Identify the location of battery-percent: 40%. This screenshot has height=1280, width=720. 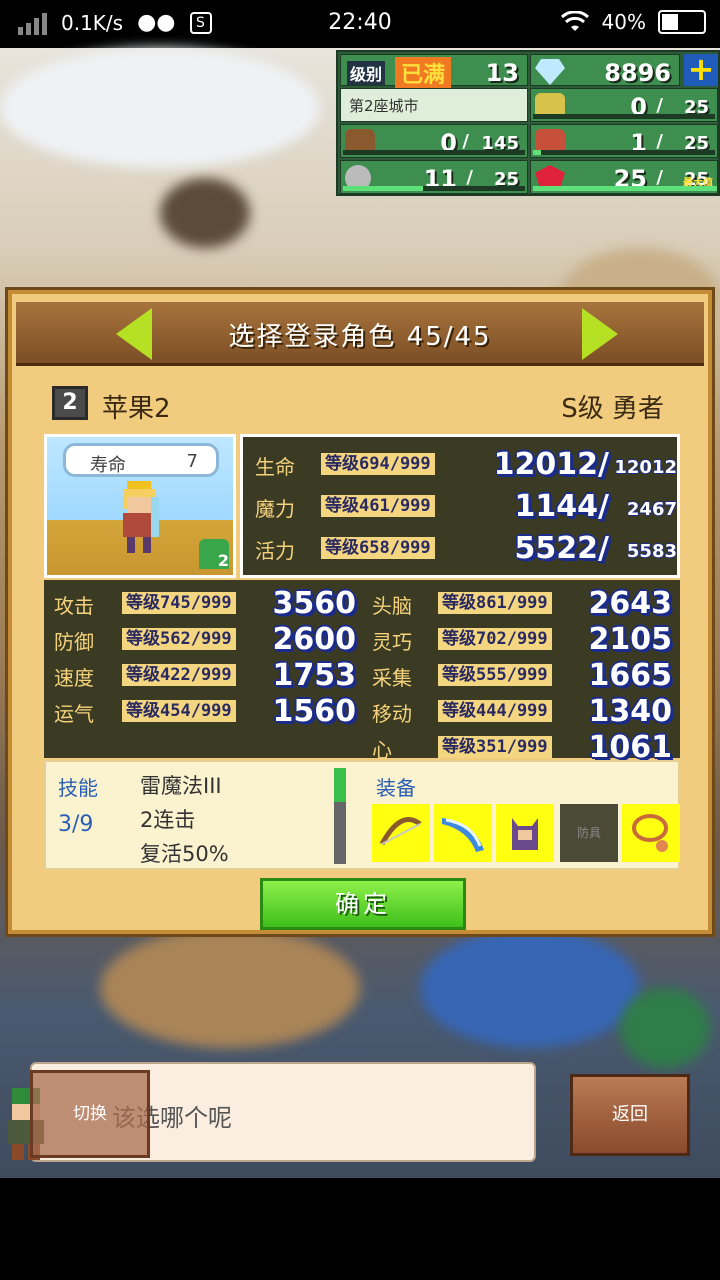
(623, 22).